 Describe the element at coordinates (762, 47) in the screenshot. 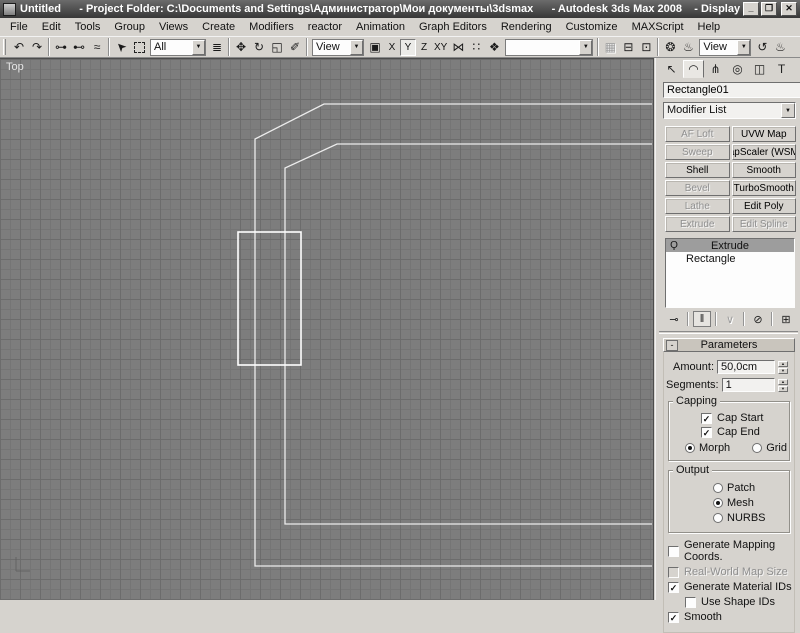

I see `quick-render-icon: ↺` at that location.